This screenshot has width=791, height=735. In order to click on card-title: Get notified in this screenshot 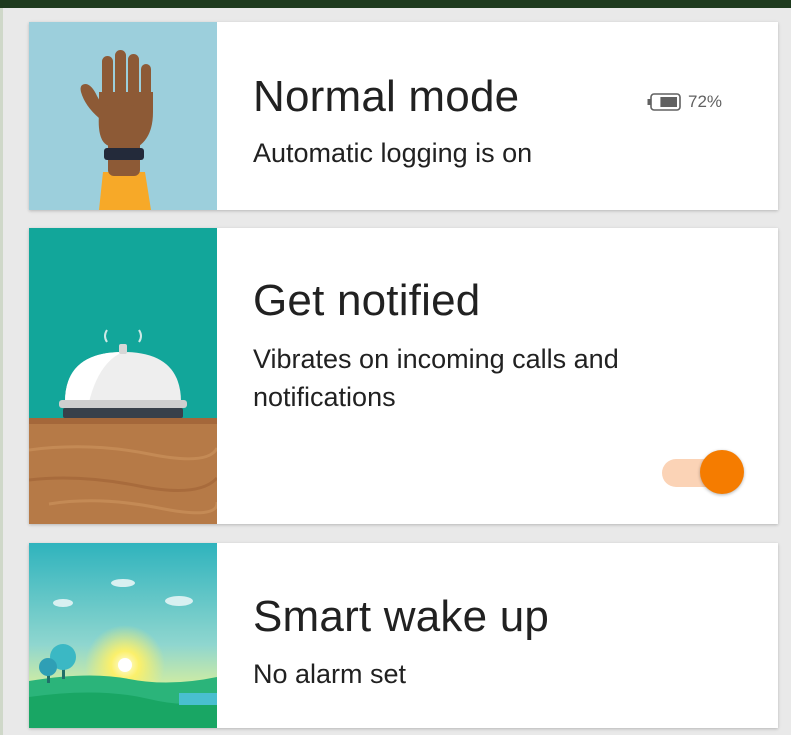, I will do `click(367, 300)`.